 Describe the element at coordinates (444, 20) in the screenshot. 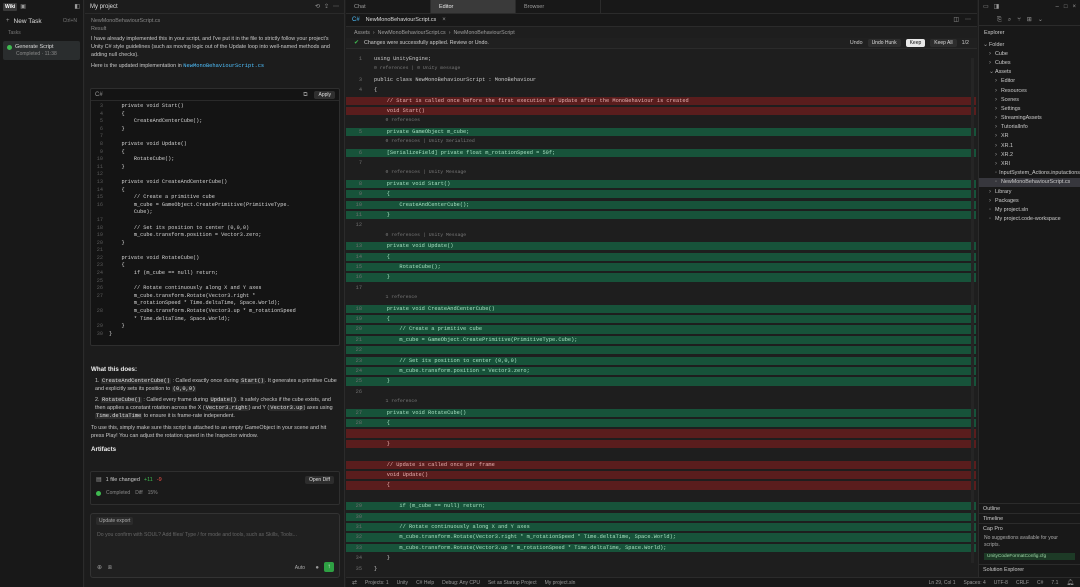

I see `close-tab-icon: ×` at that location.